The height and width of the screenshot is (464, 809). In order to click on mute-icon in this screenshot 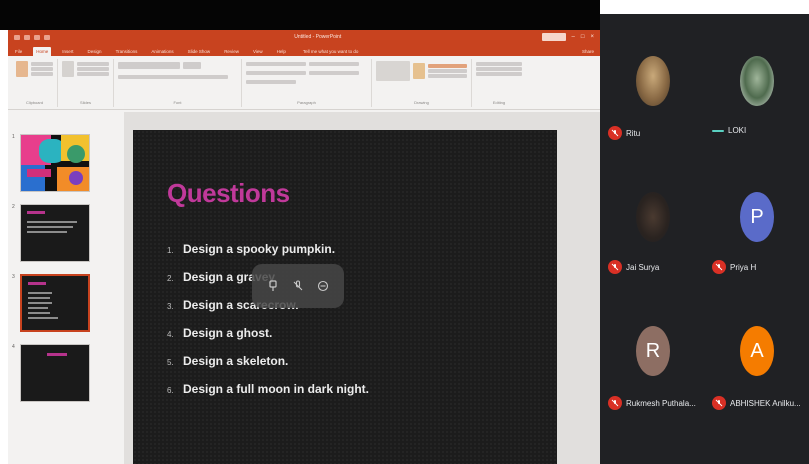, I will do `click(298, 286)`.